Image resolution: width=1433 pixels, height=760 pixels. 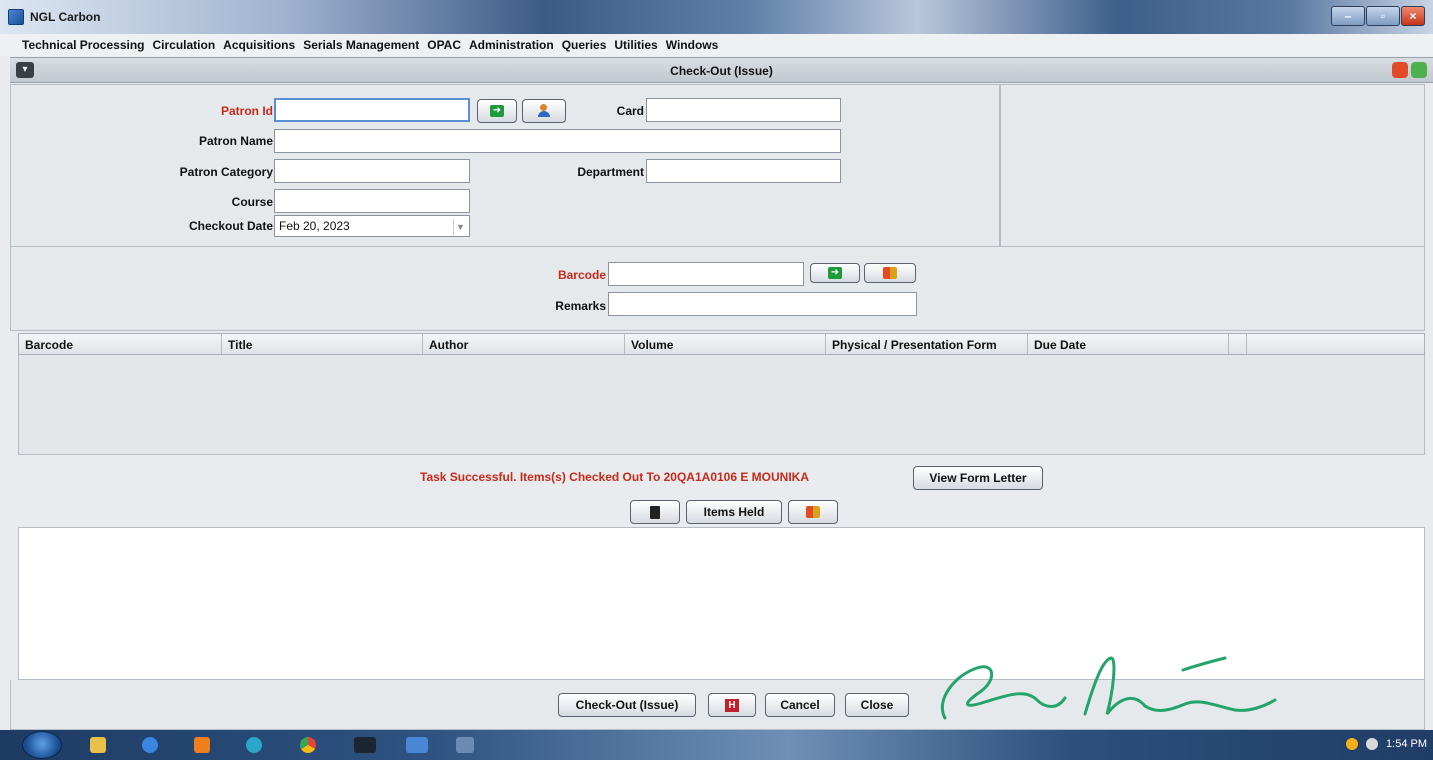 I want to click on department-input, so click(x=743, y=171).